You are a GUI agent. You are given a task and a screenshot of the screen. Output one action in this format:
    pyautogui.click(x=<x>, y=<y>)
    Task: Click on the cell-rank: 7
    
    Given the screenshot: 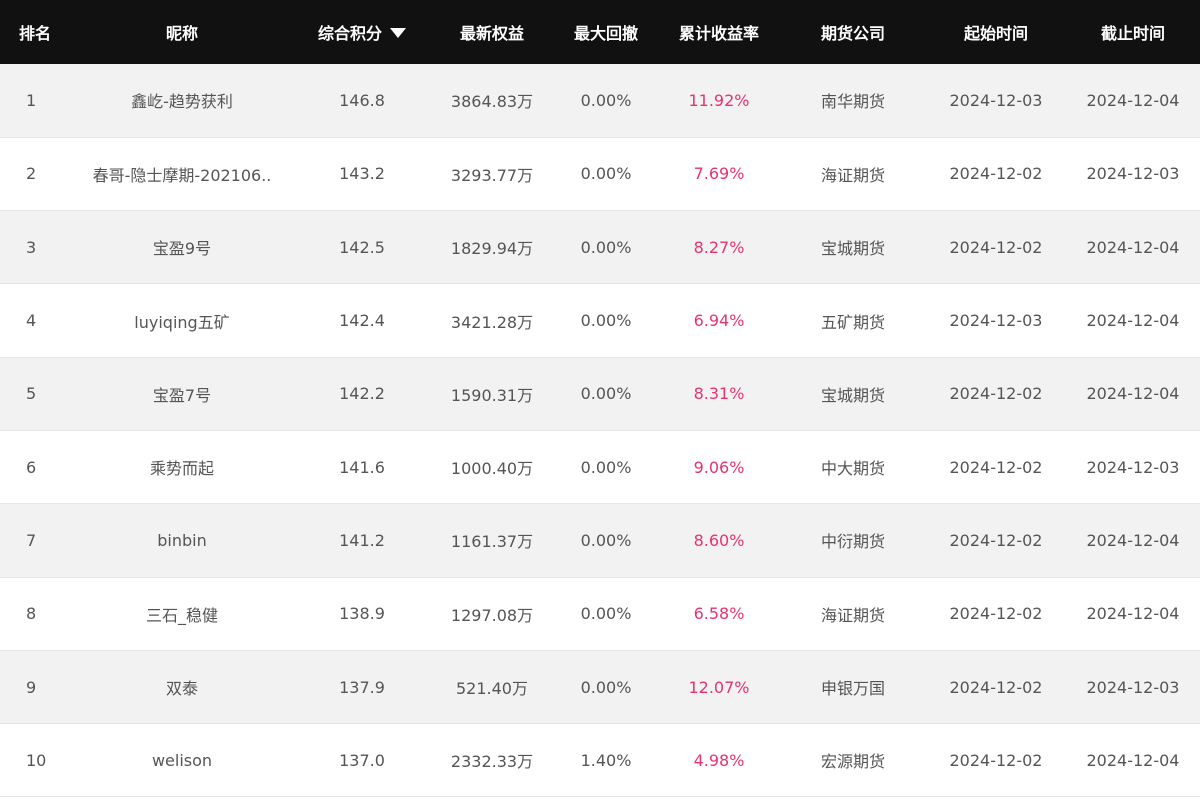 What is the action you would take?
    pyautogui.click(x=35, y=540)
    